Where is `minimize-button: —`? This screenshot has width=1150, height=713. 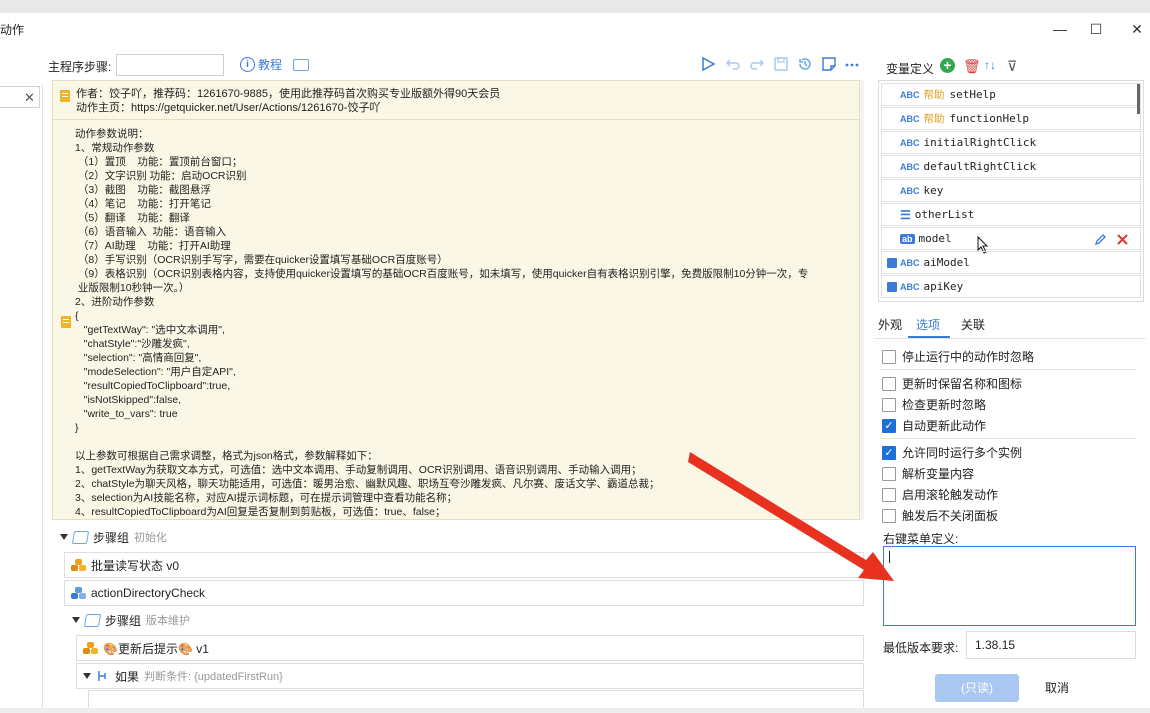 minimize-button: — is located at coordinates (1060, 29).